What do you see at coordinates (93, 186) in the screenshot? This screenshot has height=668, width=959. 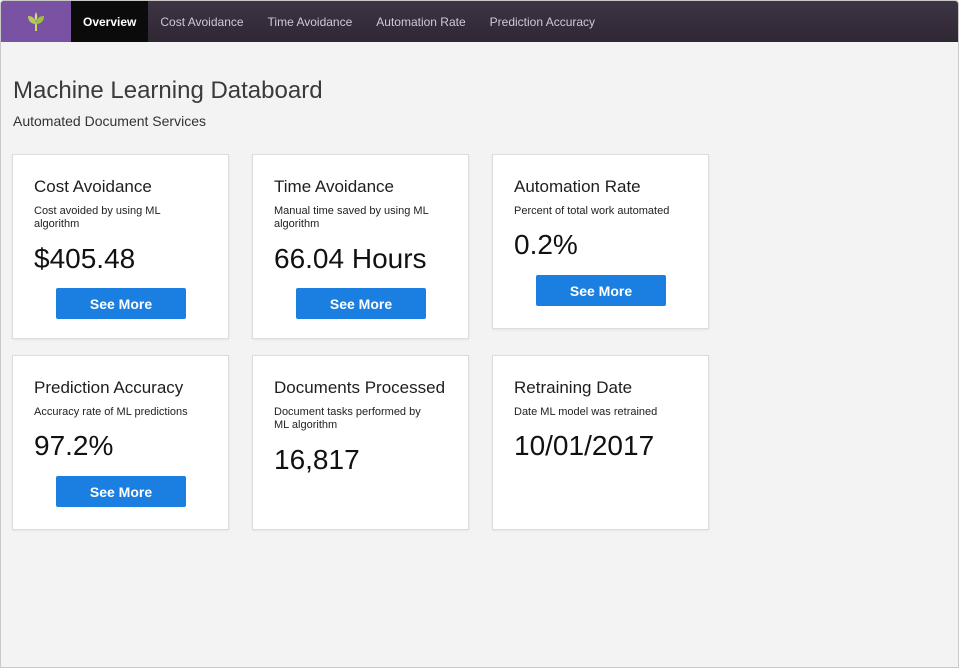 I see `card-title: Cost Avoidance` at bounding box center [93, 186].